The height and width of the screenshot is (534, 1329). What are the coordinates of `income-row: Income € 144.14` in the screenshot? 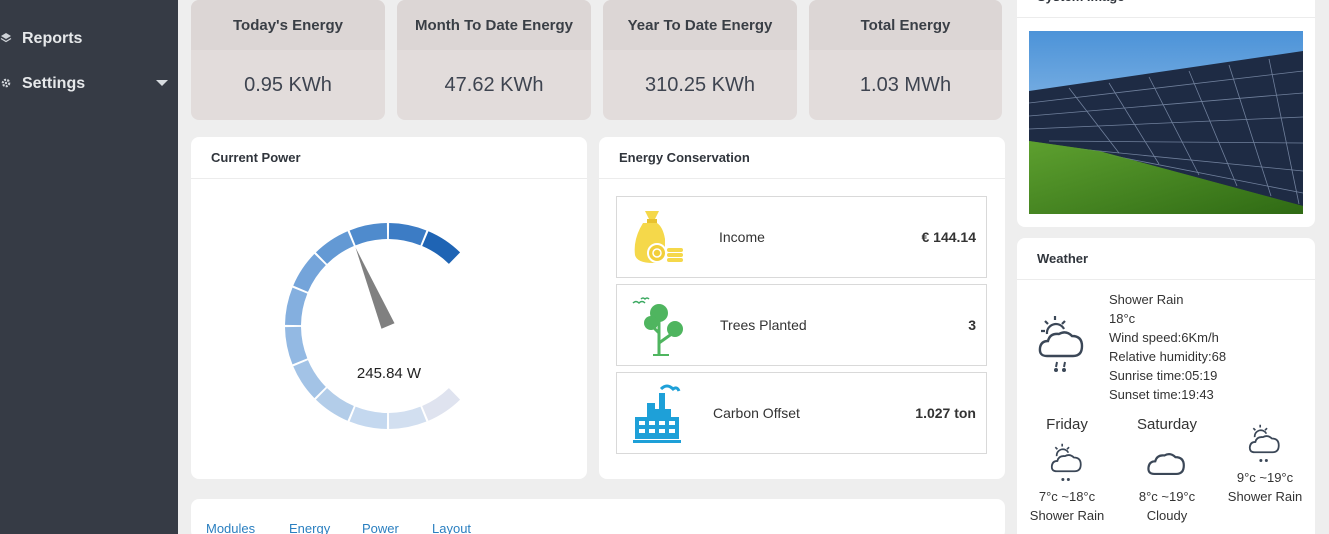 It's located at (801, 237).